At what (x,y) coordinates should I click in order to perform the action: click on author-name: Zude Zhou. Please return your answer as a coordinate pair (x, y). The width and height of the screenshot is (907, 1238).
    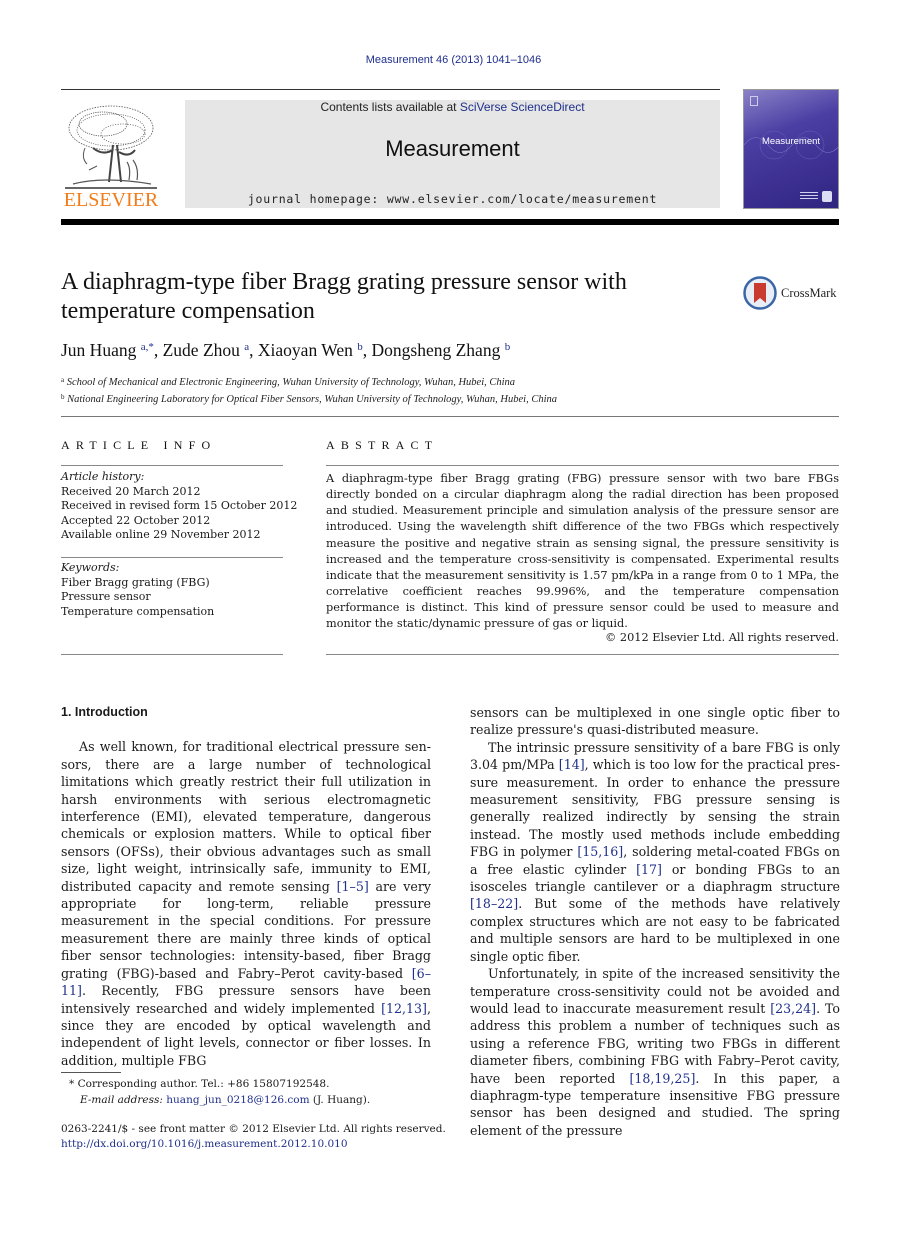
    Looking at the image, I should click on (201, 350).